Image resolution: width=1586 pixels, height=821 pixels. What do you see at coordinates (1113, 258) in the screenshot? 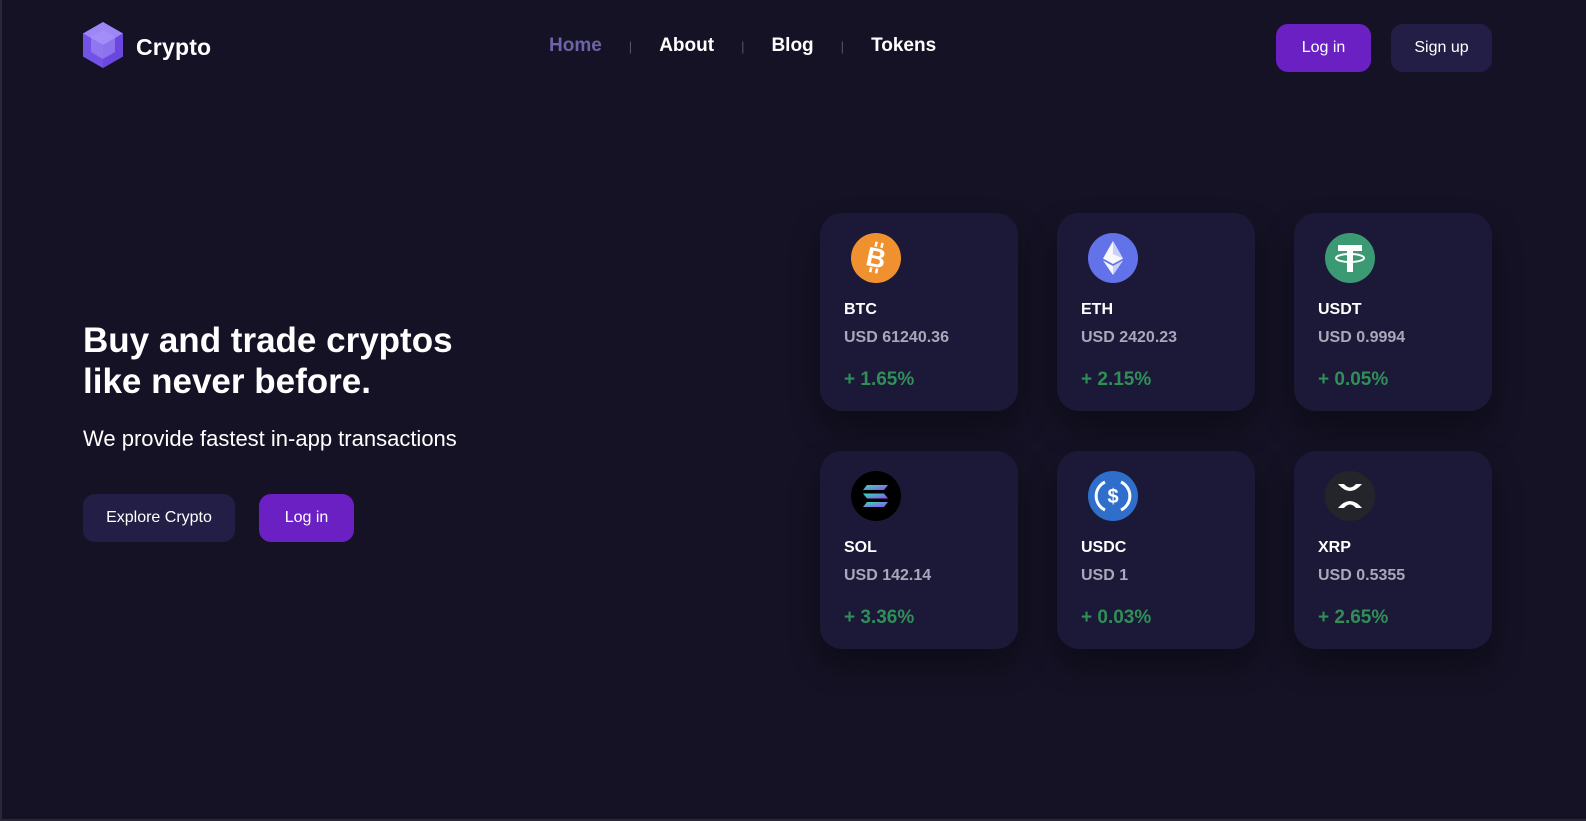
I see `ethereum-icon` at bounding box center [1113, 258].